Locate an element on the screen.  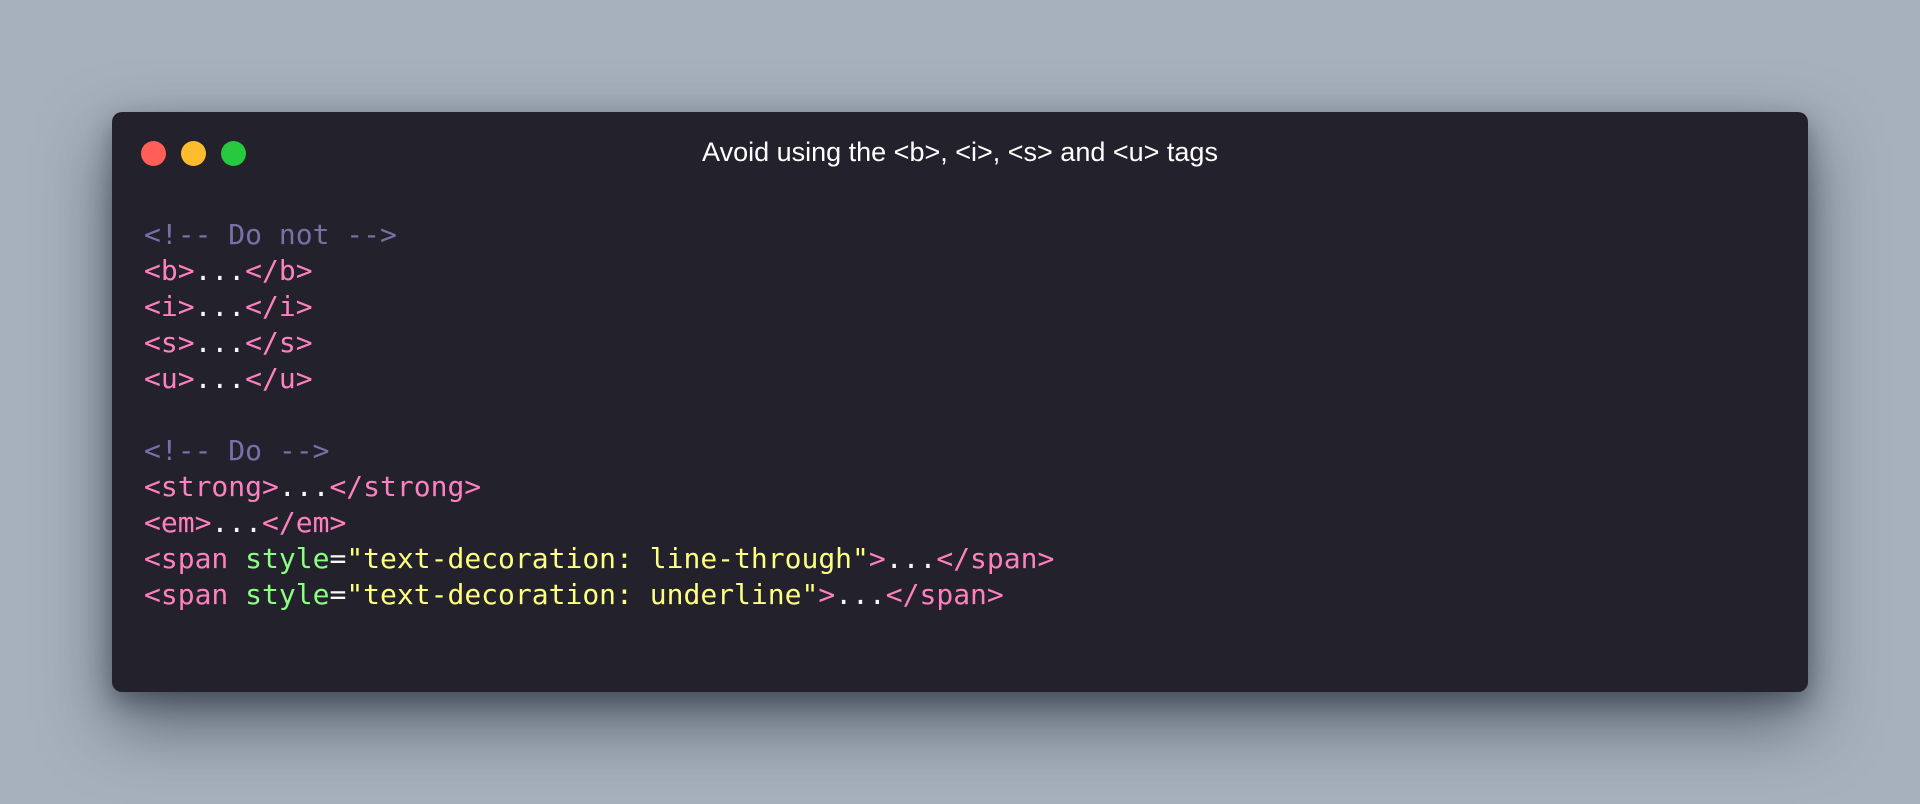
code-line: <strong>...</strong> is located at coordinates (599, 487).